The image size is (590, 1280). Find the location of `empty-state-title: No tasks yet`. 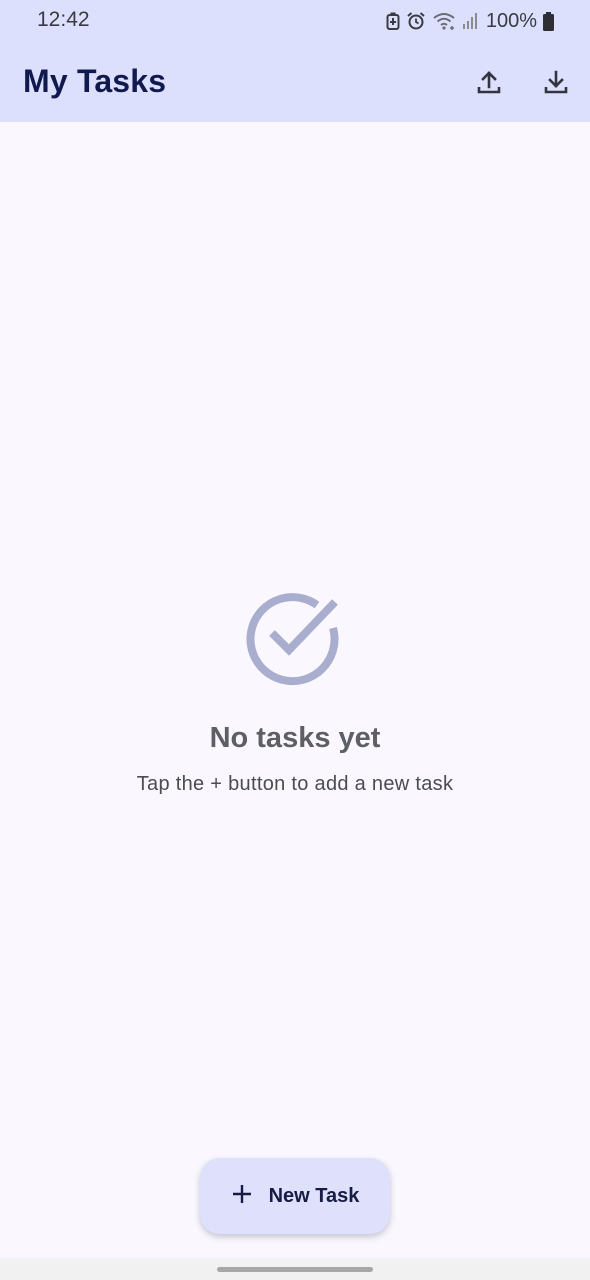

empty-state-title: No tasks yet is located at coordinates (295, 738).